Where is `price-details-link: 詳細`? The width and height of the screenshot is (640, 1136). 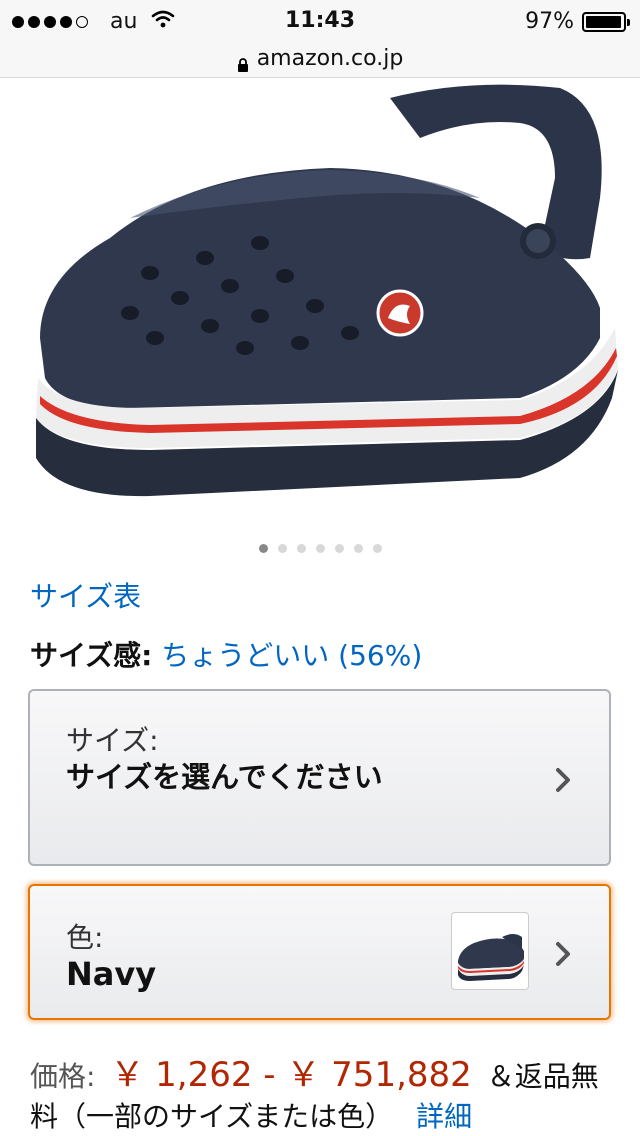
price-details-link: 詳細 is located at coordinates (444, 1116).